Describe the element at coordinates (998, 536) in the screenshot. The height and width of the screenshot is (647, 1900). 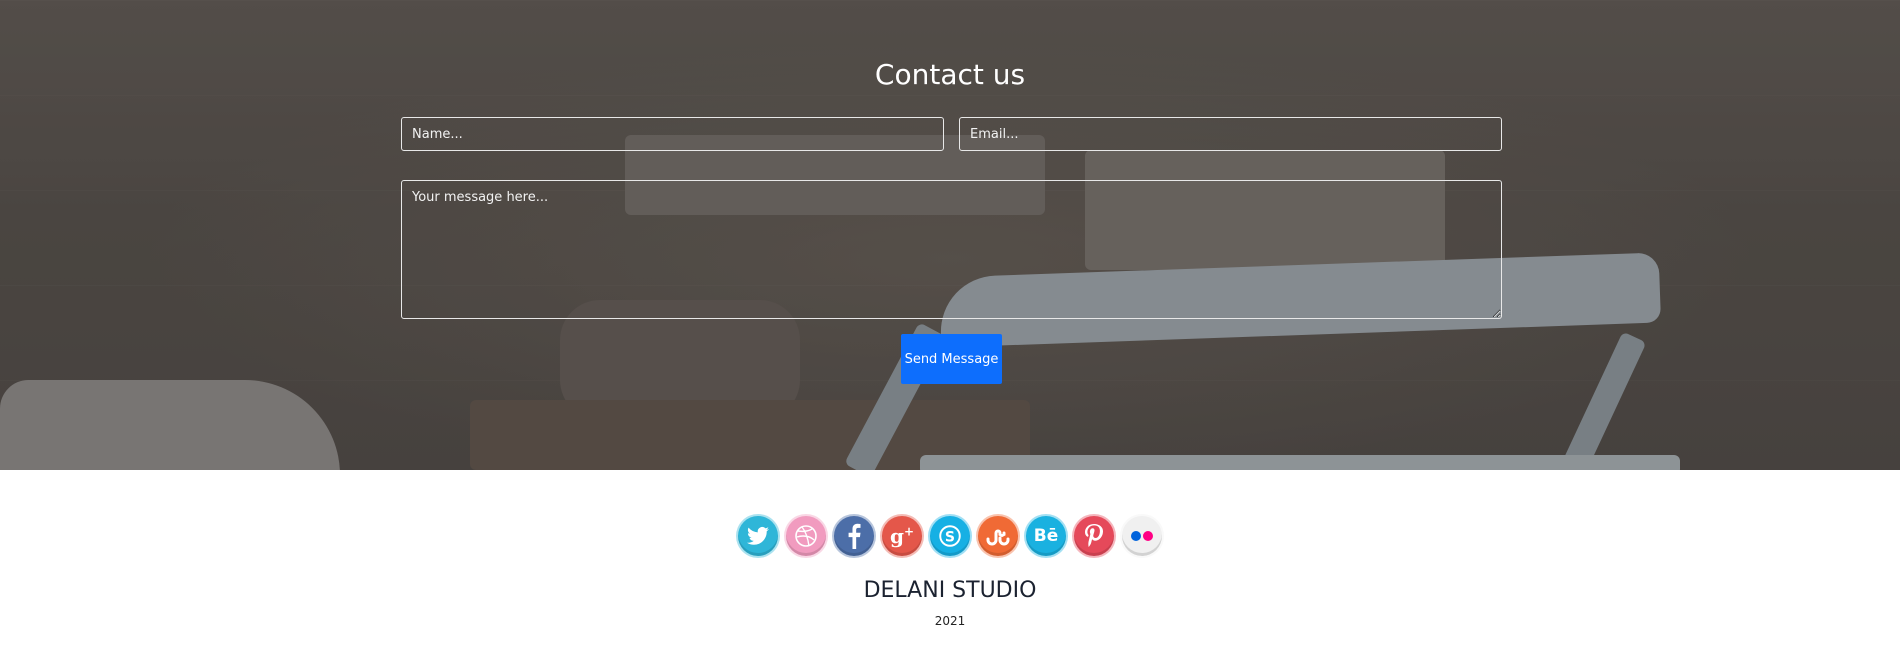
I see `stumbleupon-icon` at that location.